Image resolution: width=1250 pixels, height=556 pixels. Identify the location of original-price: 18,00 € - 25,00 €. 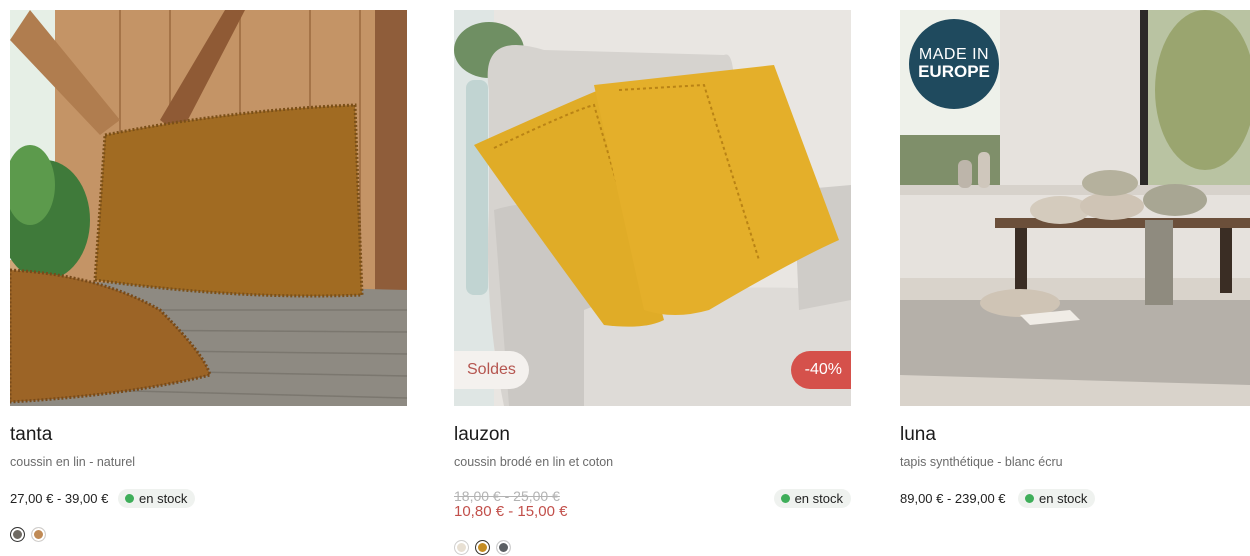
(507, 496).